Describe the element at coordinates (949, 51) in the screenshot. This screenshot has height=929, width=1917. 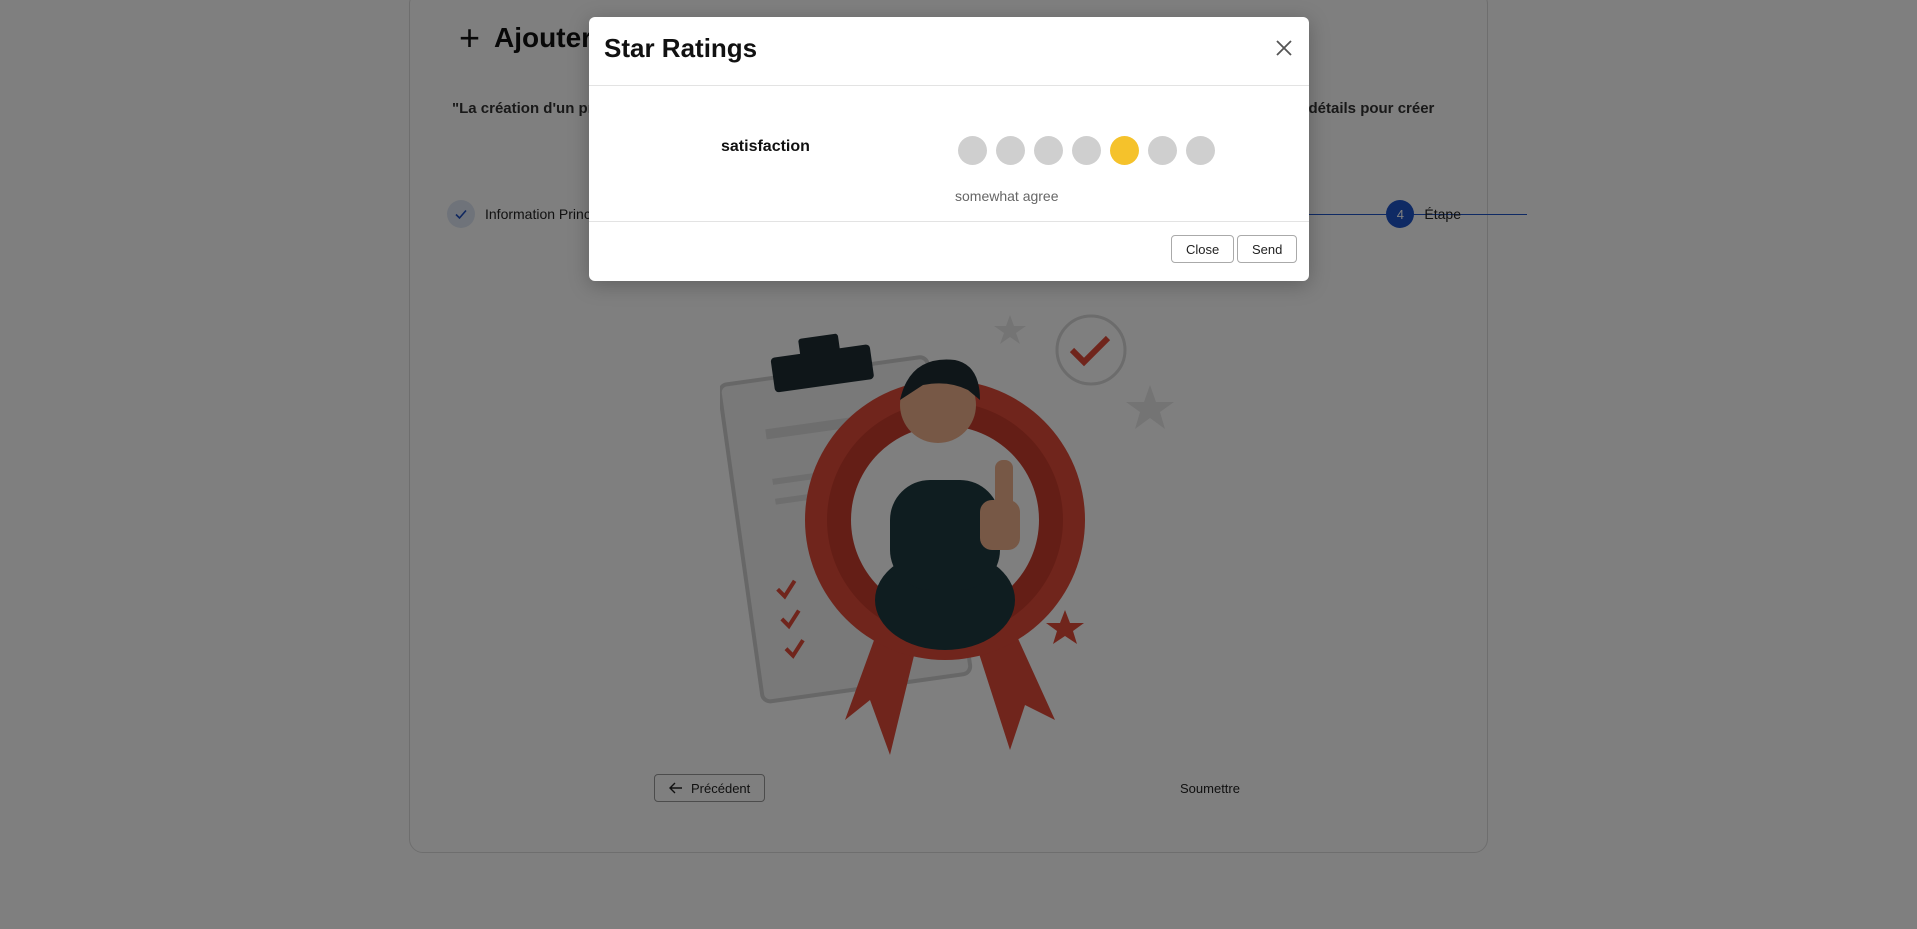
I see `modal-header: Star Ratings` at that location.